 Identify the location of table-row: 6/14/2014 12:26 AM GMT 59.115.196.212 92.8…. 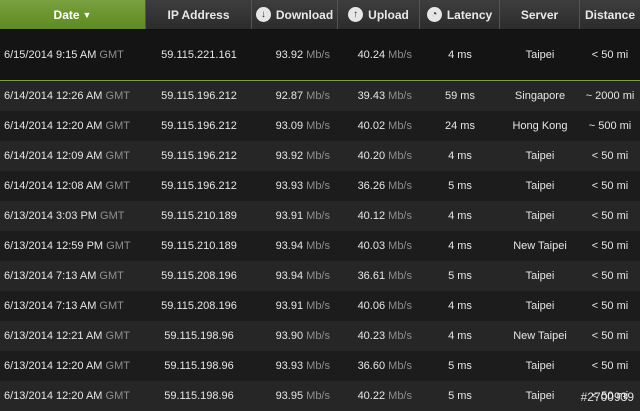
(320, 96).